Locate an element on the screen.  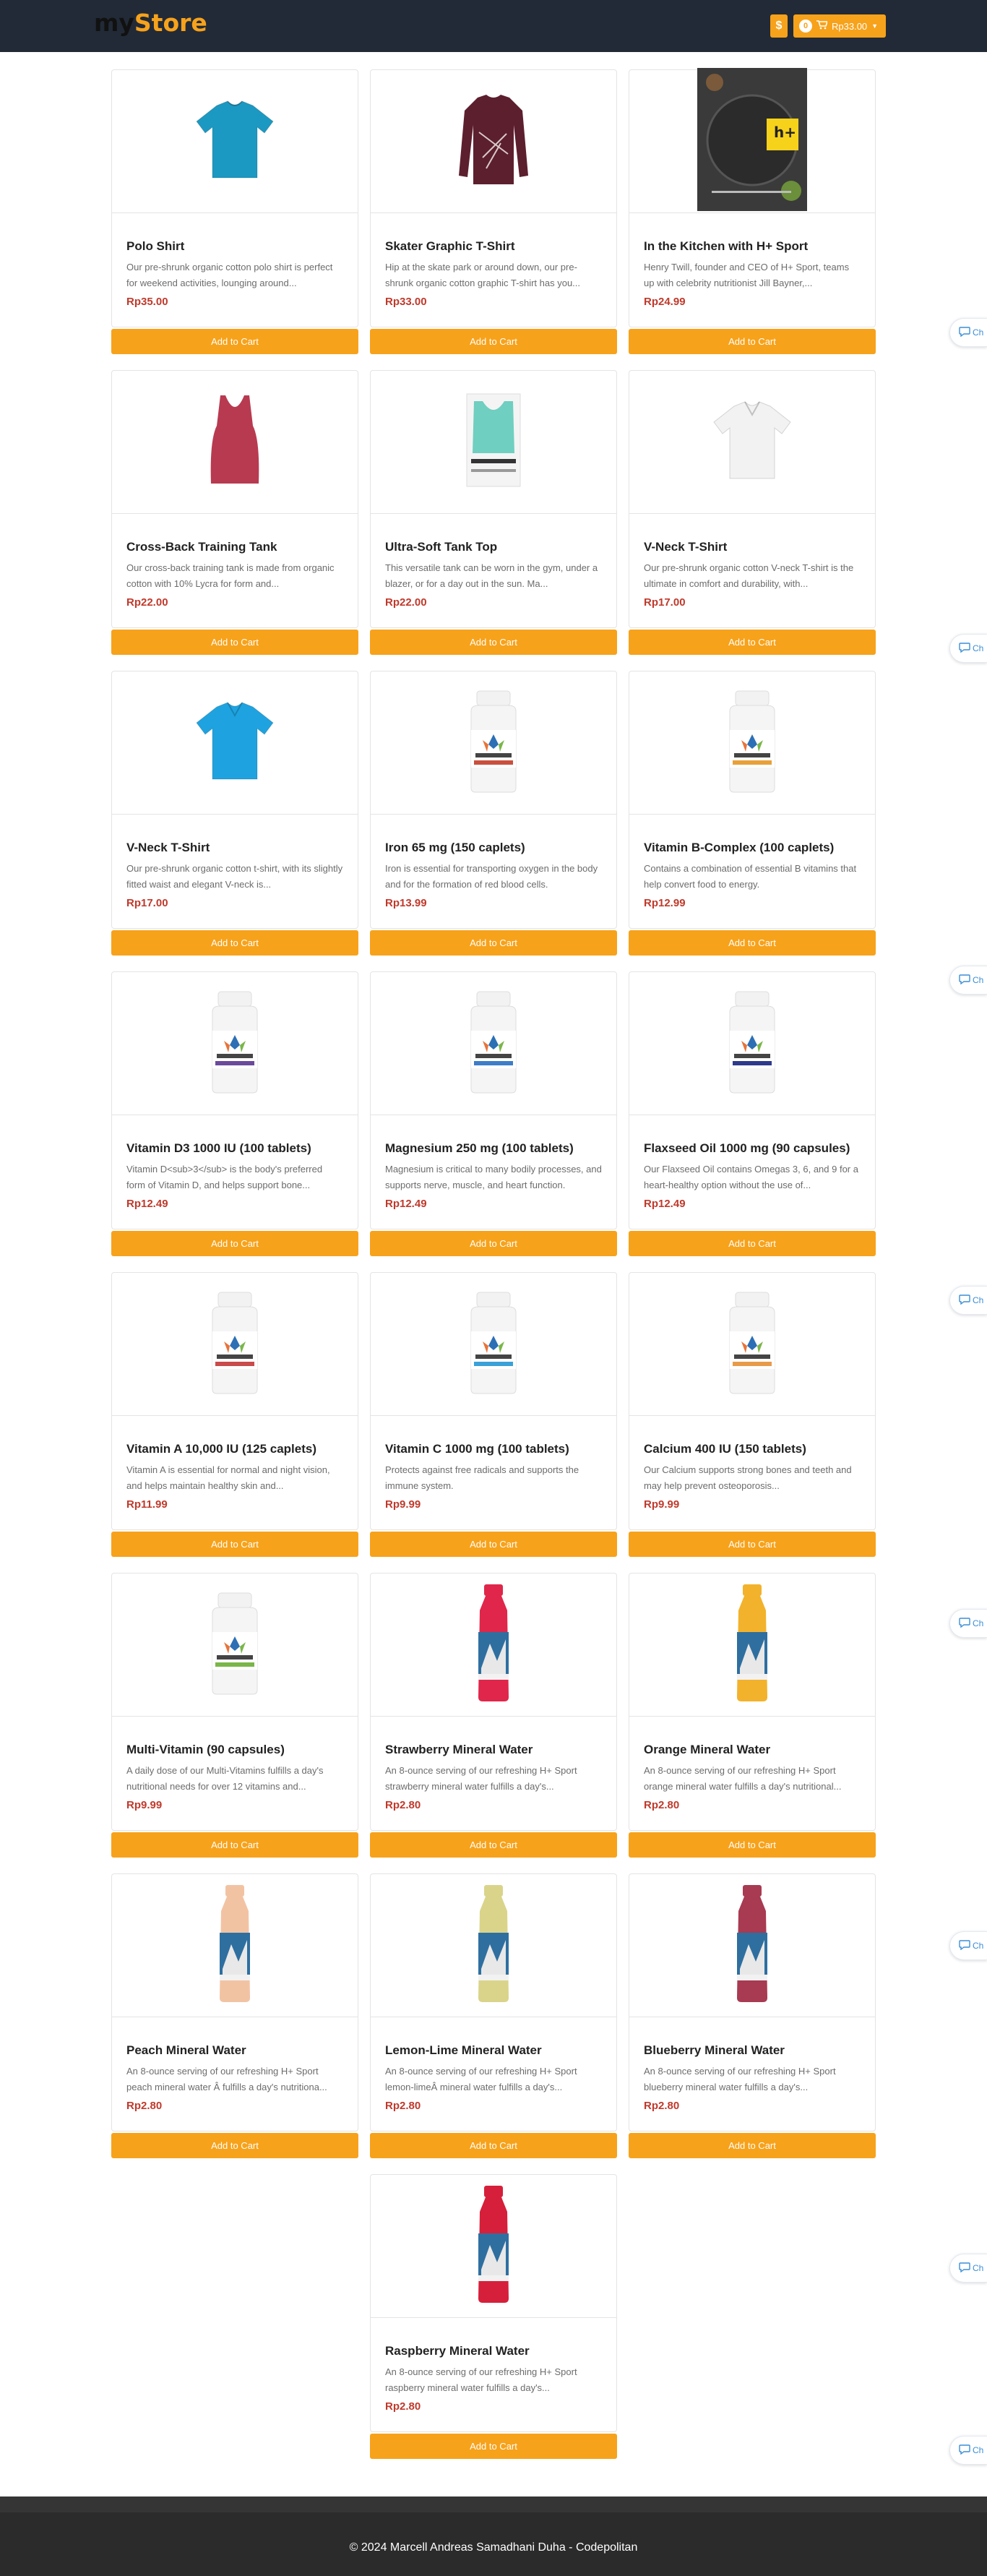
tshirt-white-image is located at coordinates (752, 442).